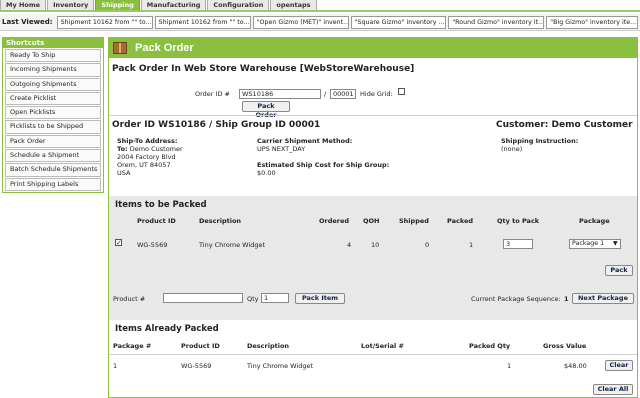 The width and height of the screenshot is (640, 398). What do you see at coordinates (376, 94) in the screenshot?
I see `hide-grid-label: Hide Grid:` at bounding box center [376, 94].